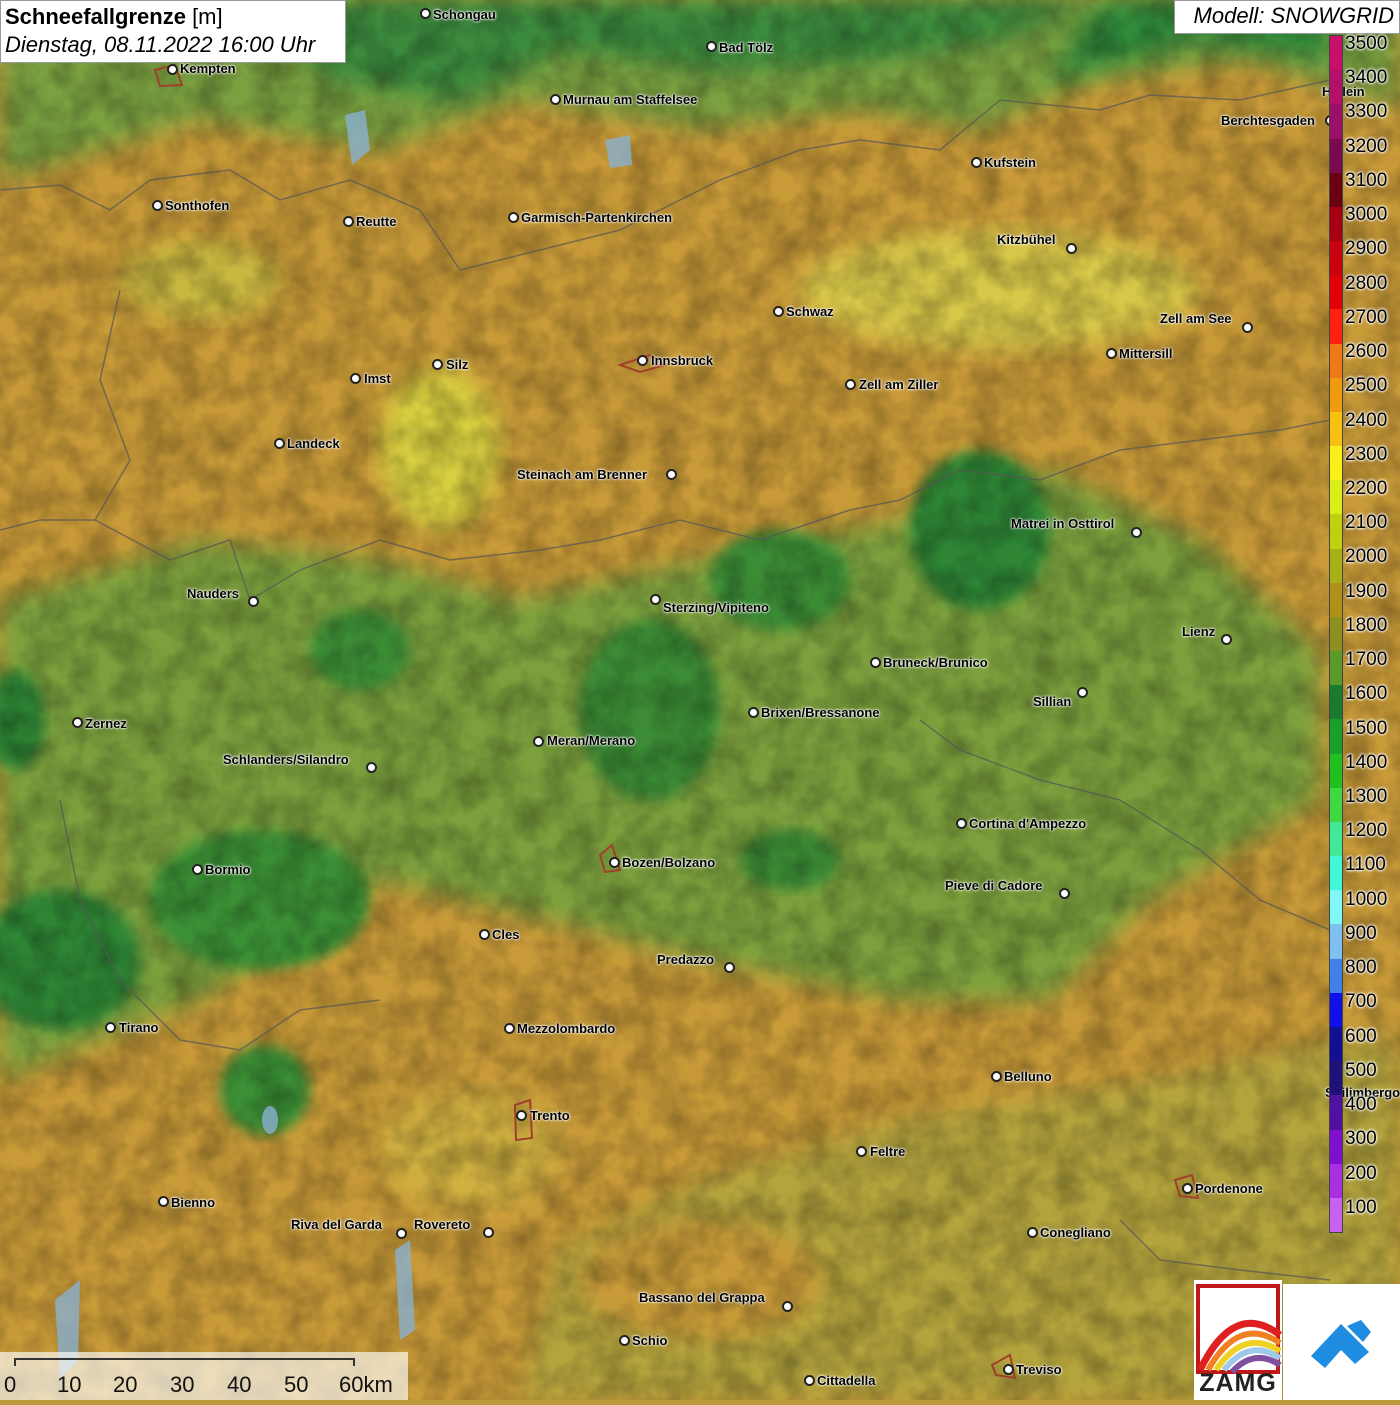 The image size is (1400, 1405). Describe the element at coordinates (1010, 162) in the screenshot. I see `city-label-kufstein: Kufstein` at that location.